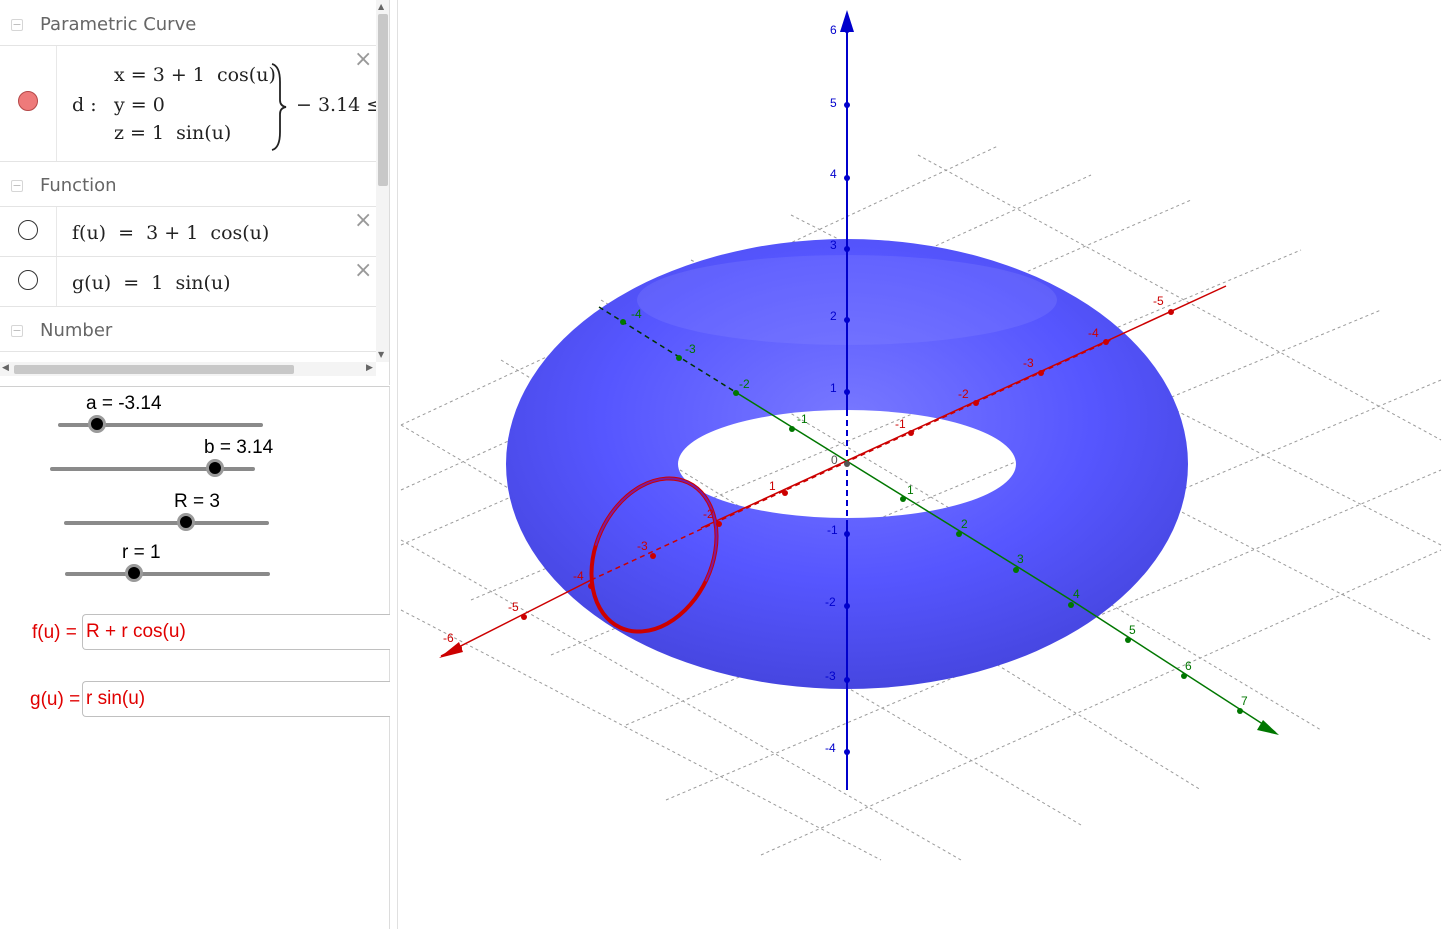  What do you see at coordinates (141, 552) in the screenshot?
I see `slider-r-label: r = 1` at bounding box center [141, 552].